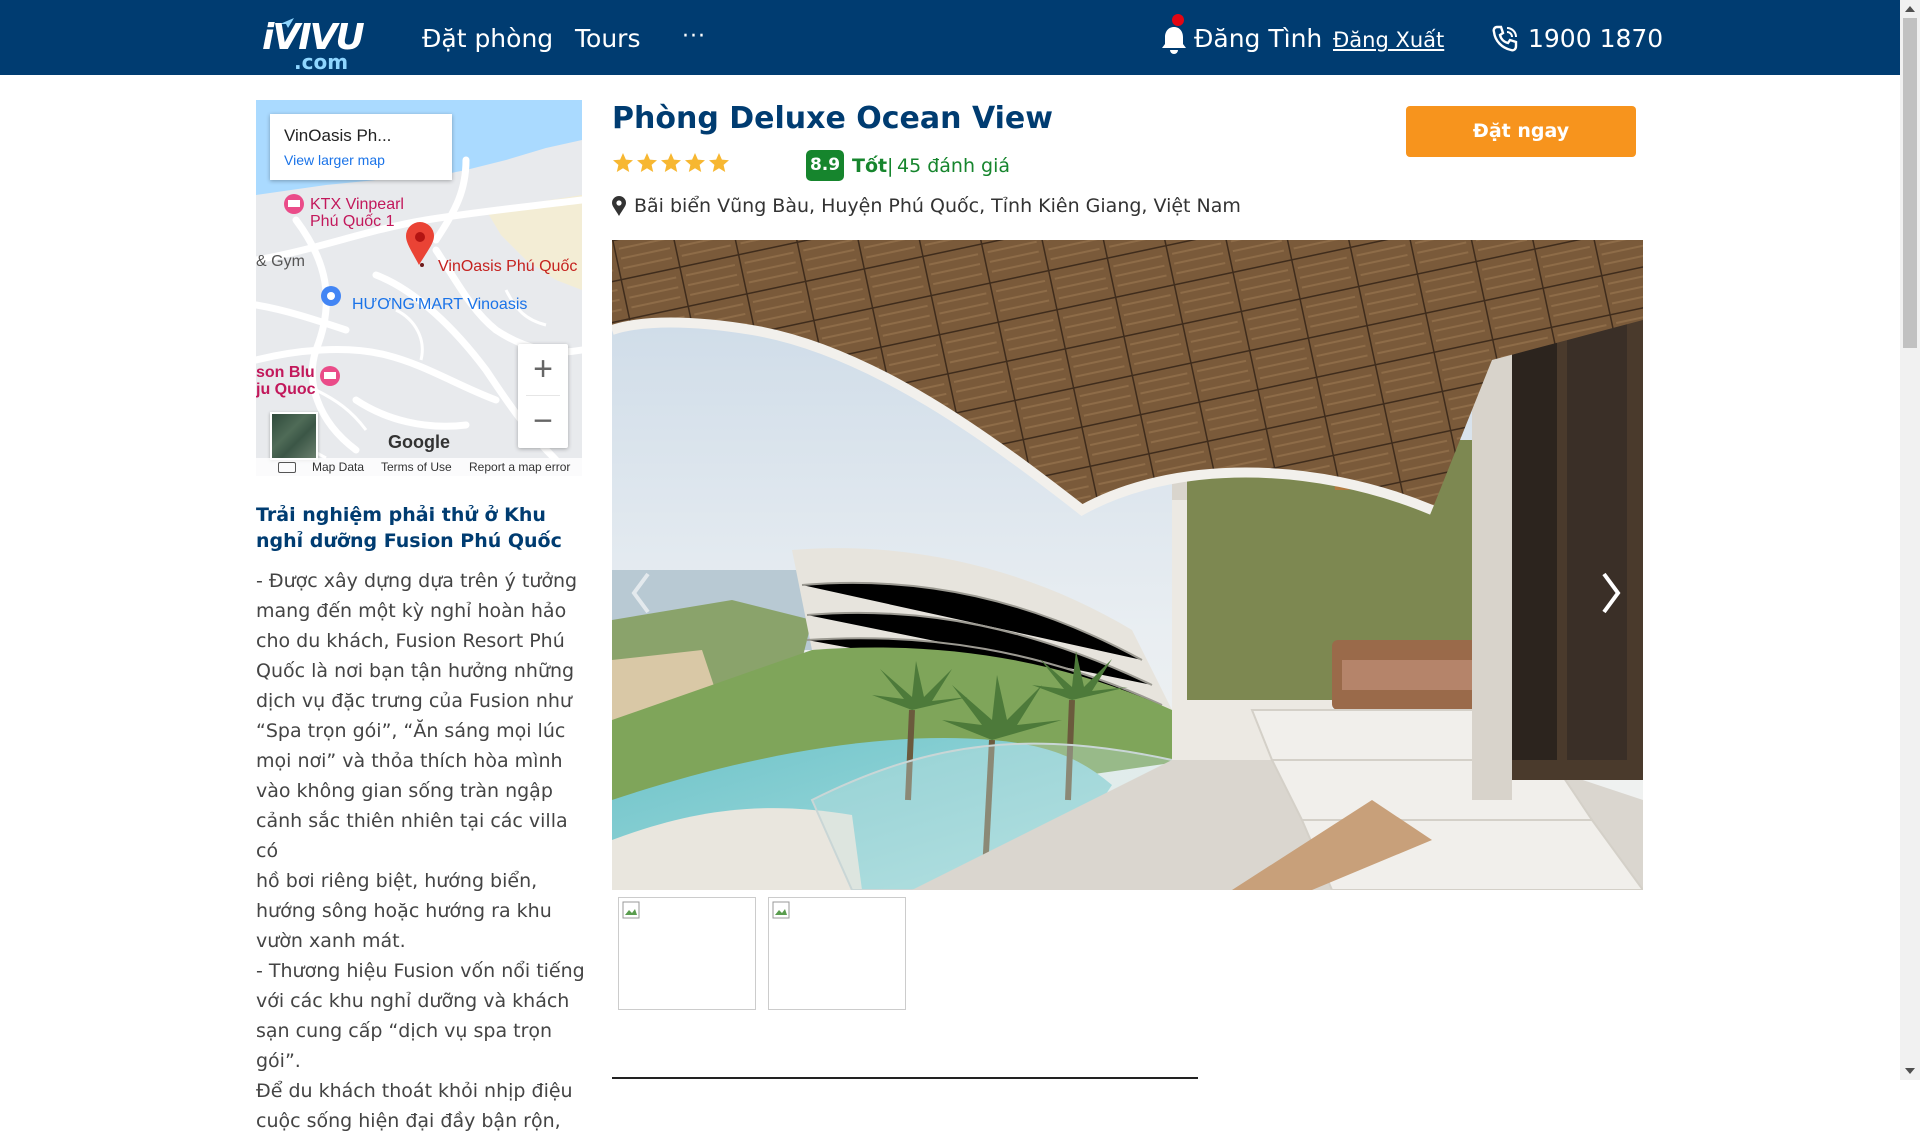 The width and height of the screenshot is (1920, 1136). Describe the element at coordinates (1595, 39) in the screenshot. I see `hotline-number: 1900 1870` at that location.